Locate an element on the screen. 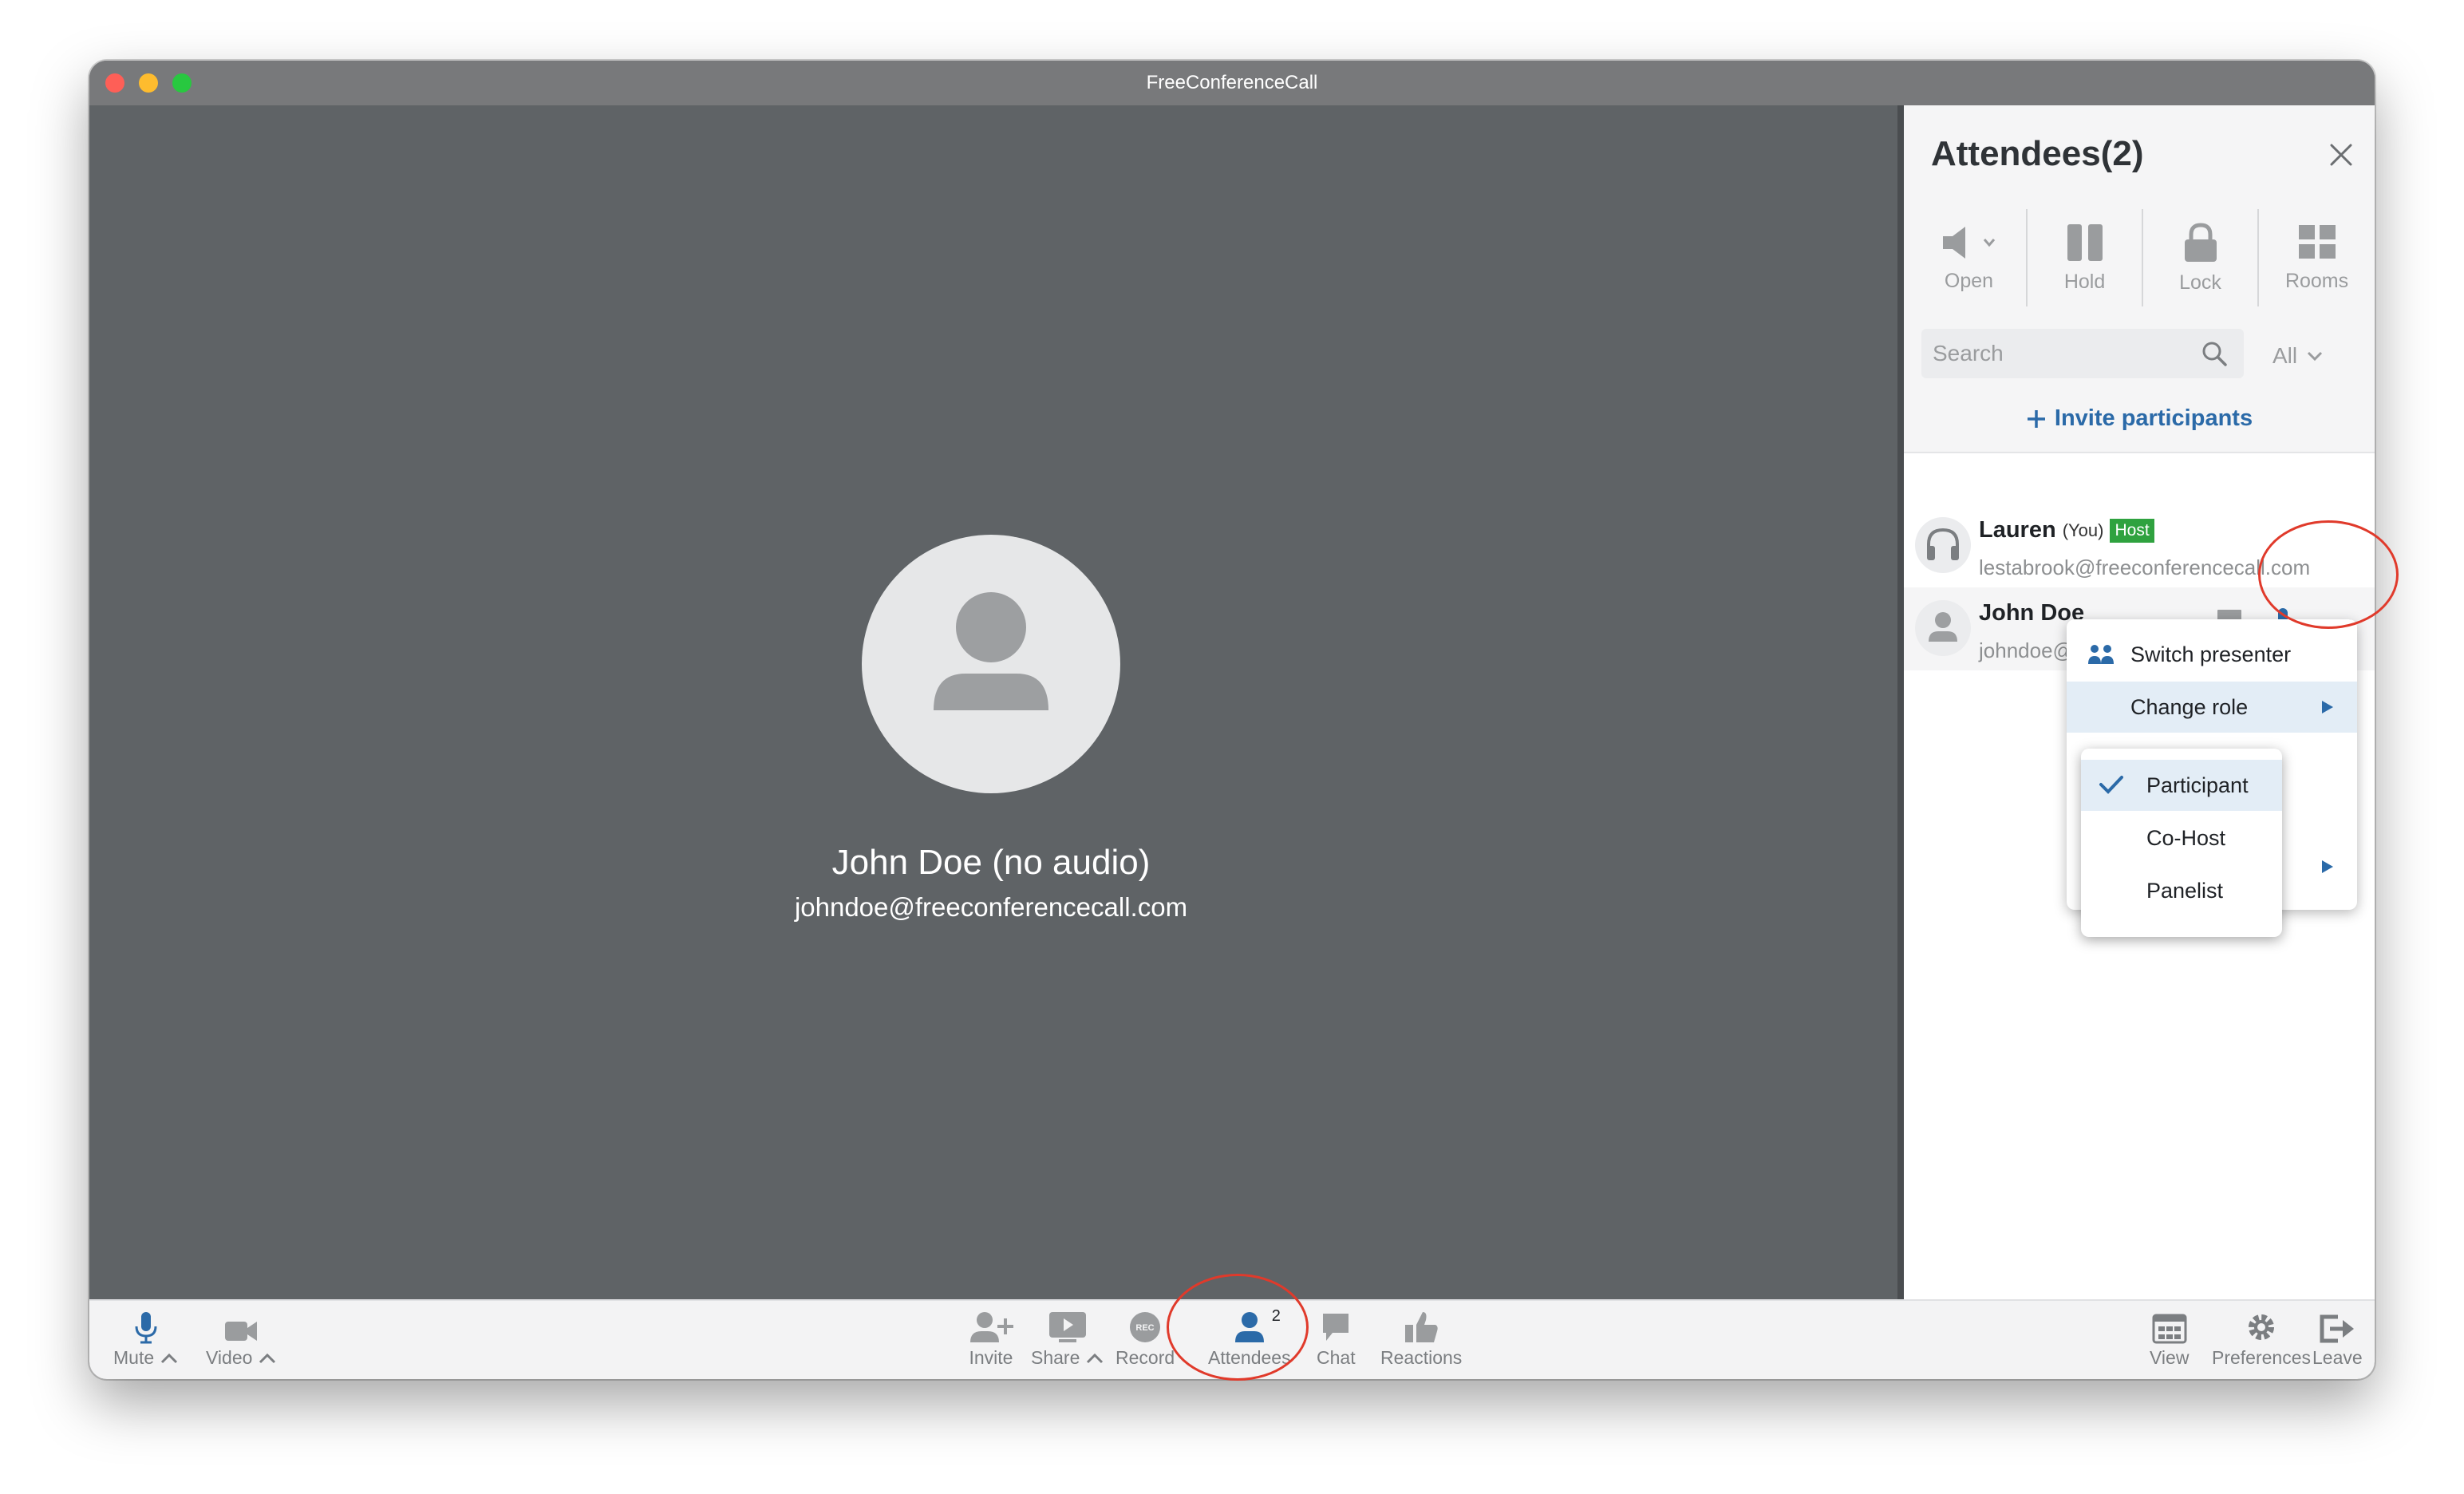 This screenshot has width=2464, height=1494. preferences-button: Preferences is located at coordinates (2261, 1339).